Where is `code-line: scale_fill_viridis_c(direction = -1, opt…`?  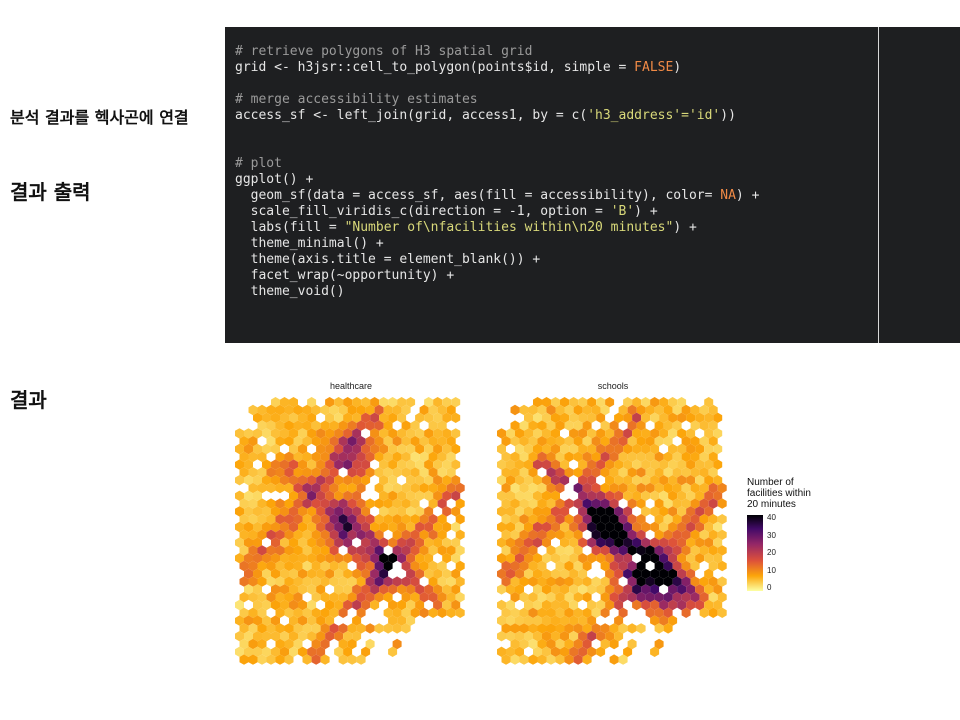 code-line: scale_fill_viridis_c(direction = -1, opt… is located at coordinates (497, 212).